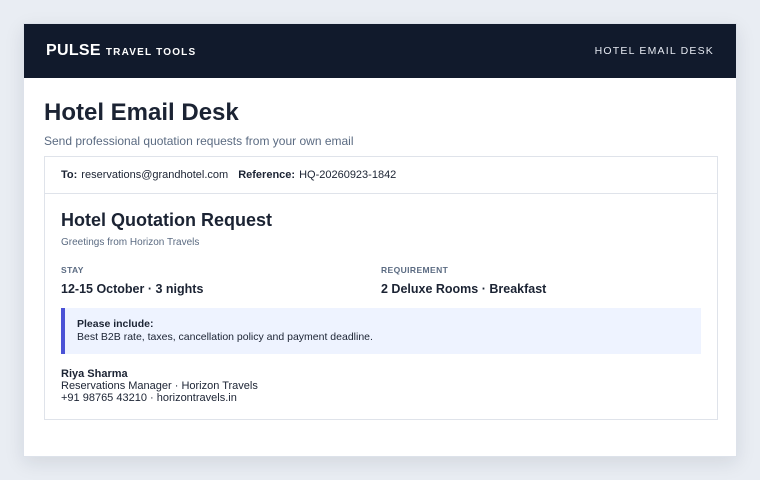 This screenshot has height=480, width=760. I want to click on signature-role: Reservations Manager · Horizon Travels, so click(159, 386).